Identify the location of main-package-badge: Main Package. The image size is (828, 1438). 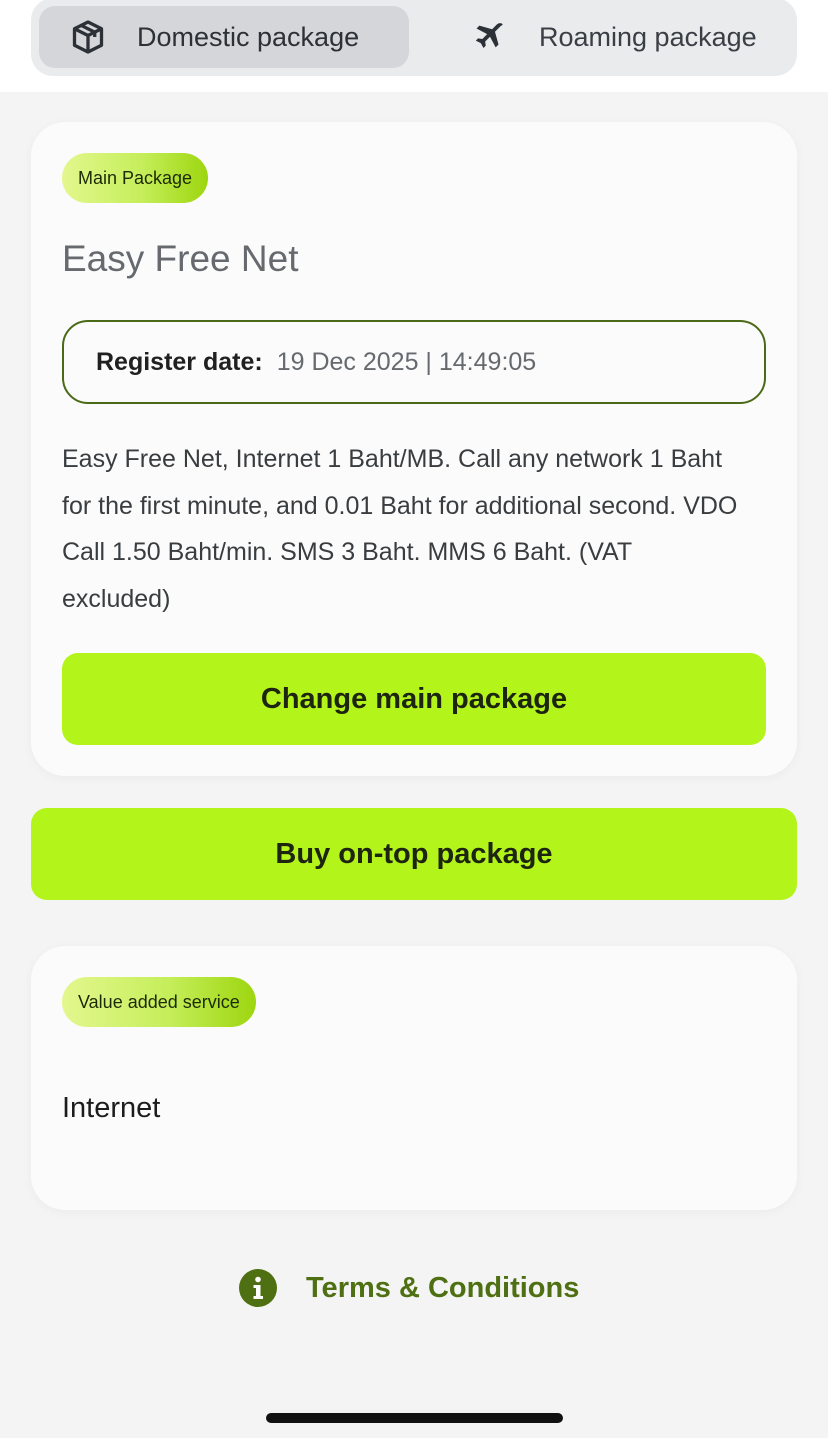
(135, 178).